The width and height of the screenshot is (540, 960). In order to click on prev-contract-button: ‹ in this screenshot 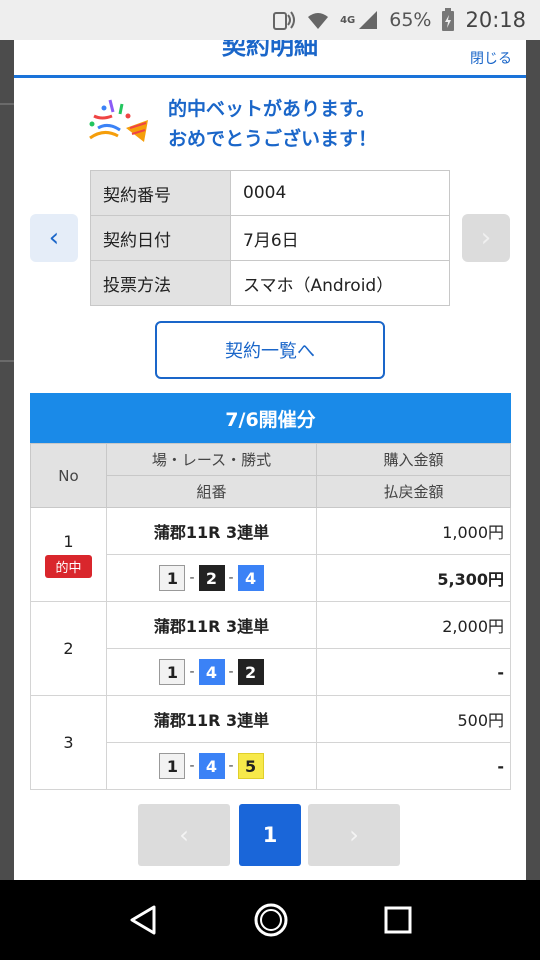, I will do `click(54, 238)`.